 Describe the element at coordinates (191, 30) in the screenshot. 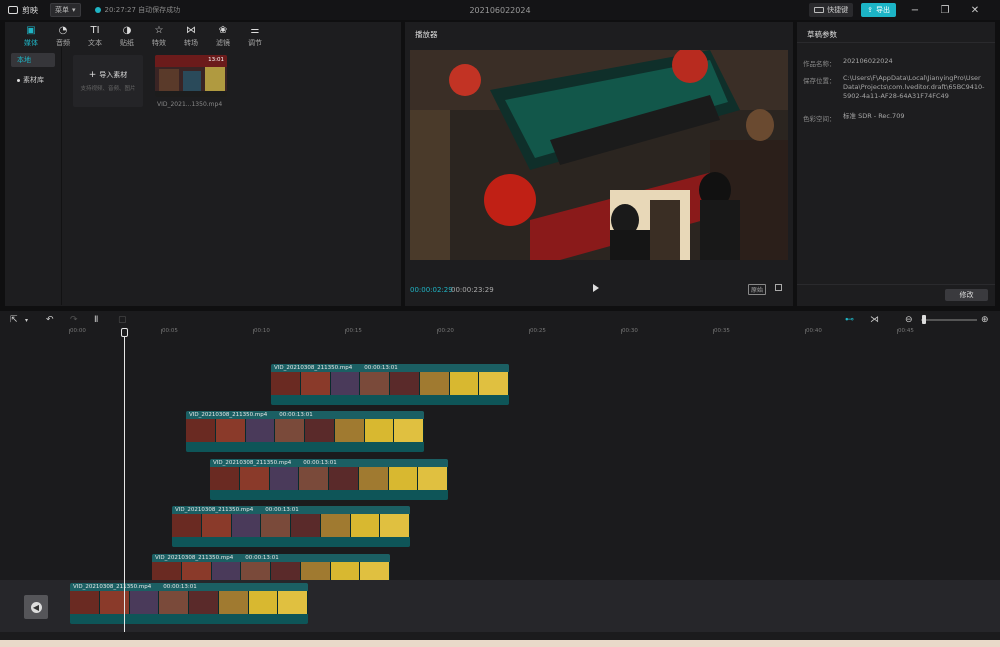

I see `transition-icon: ⋈` at that location.